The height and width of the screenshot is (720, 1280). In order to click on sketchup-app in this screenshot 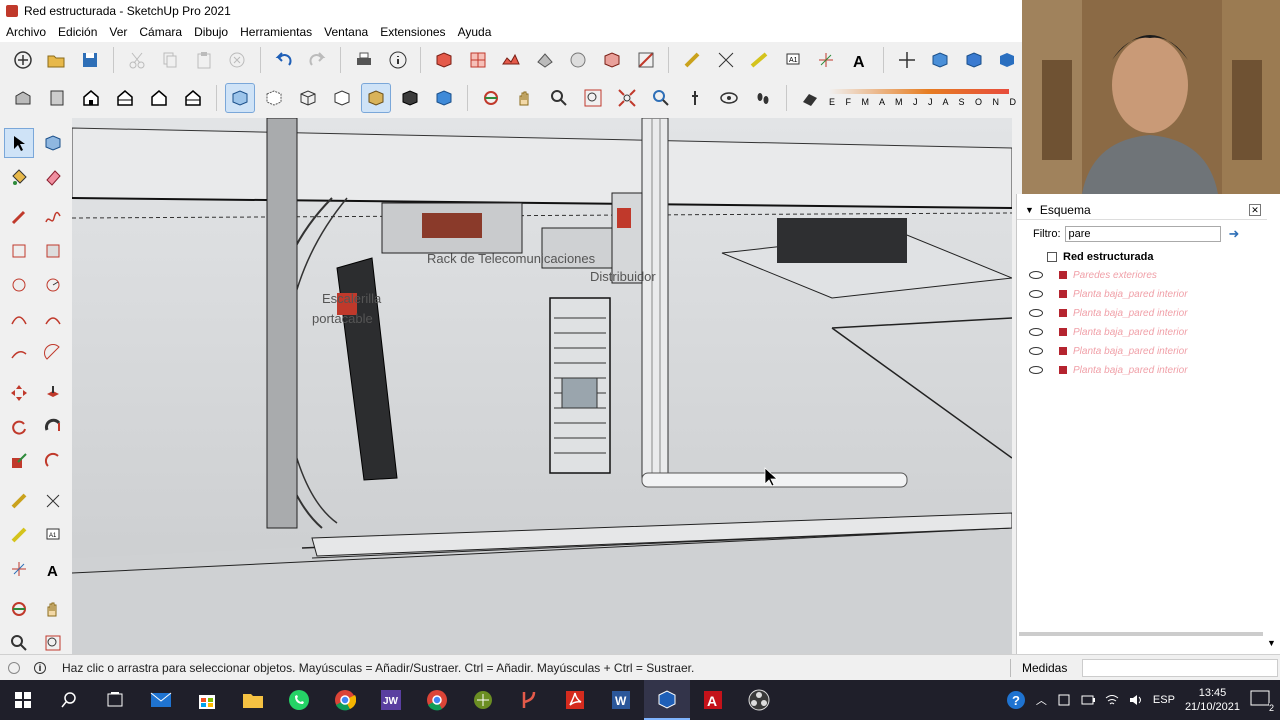, I will do `click(667, 700)`.